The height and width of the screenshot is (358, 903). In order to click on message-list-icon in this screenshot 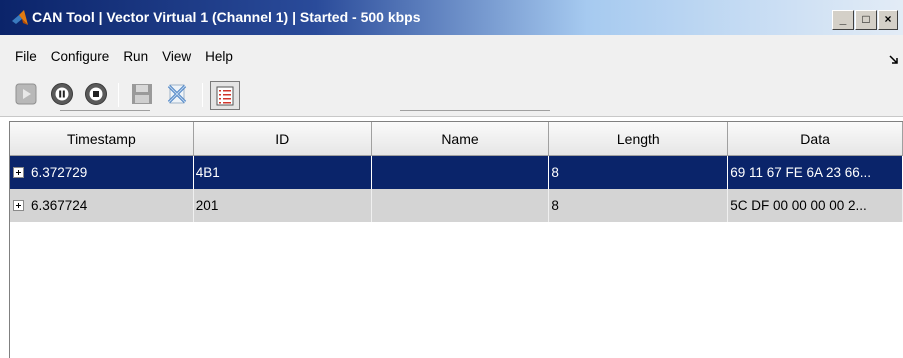, I will do `click(225, 96)`.